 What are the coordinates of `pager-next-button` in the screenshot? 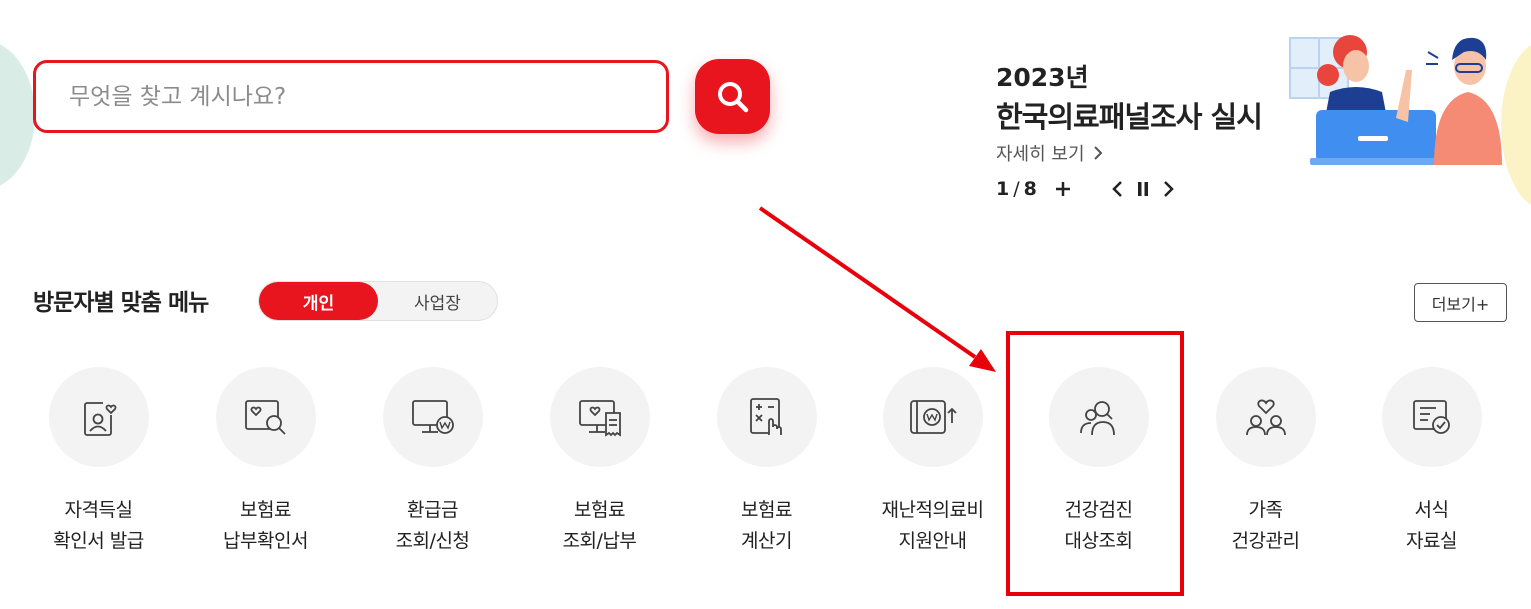 It's located at (1169, 189).